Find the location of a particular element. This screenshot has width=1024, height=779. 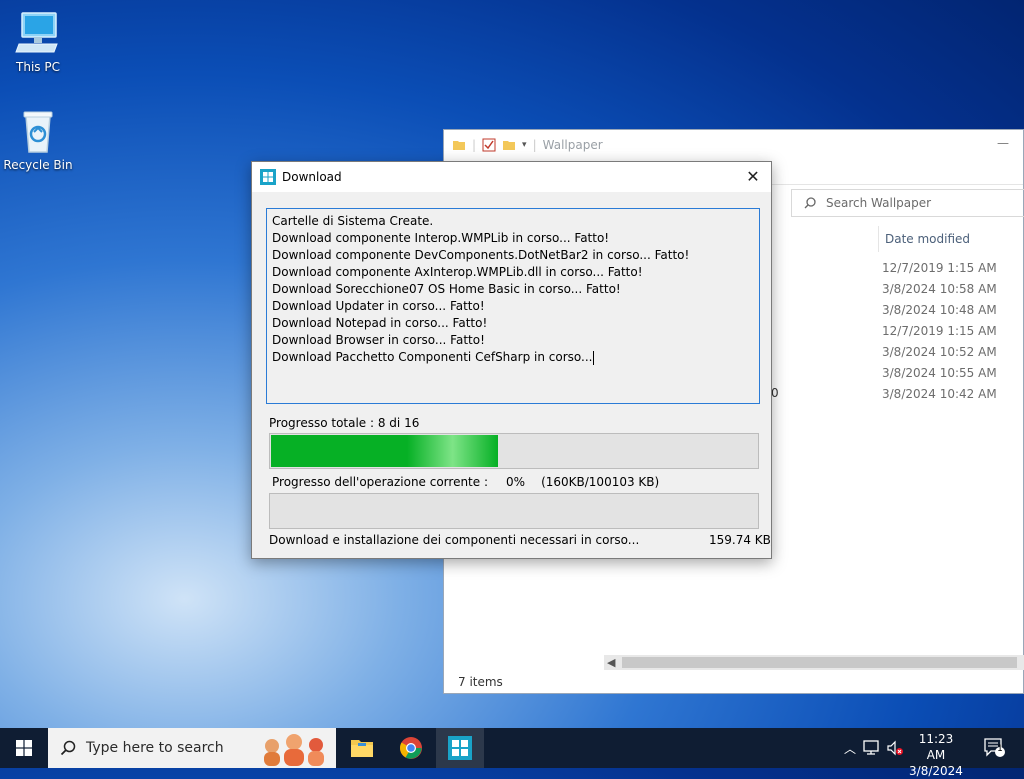

chrome-icon is located at coordinates (411, 748).